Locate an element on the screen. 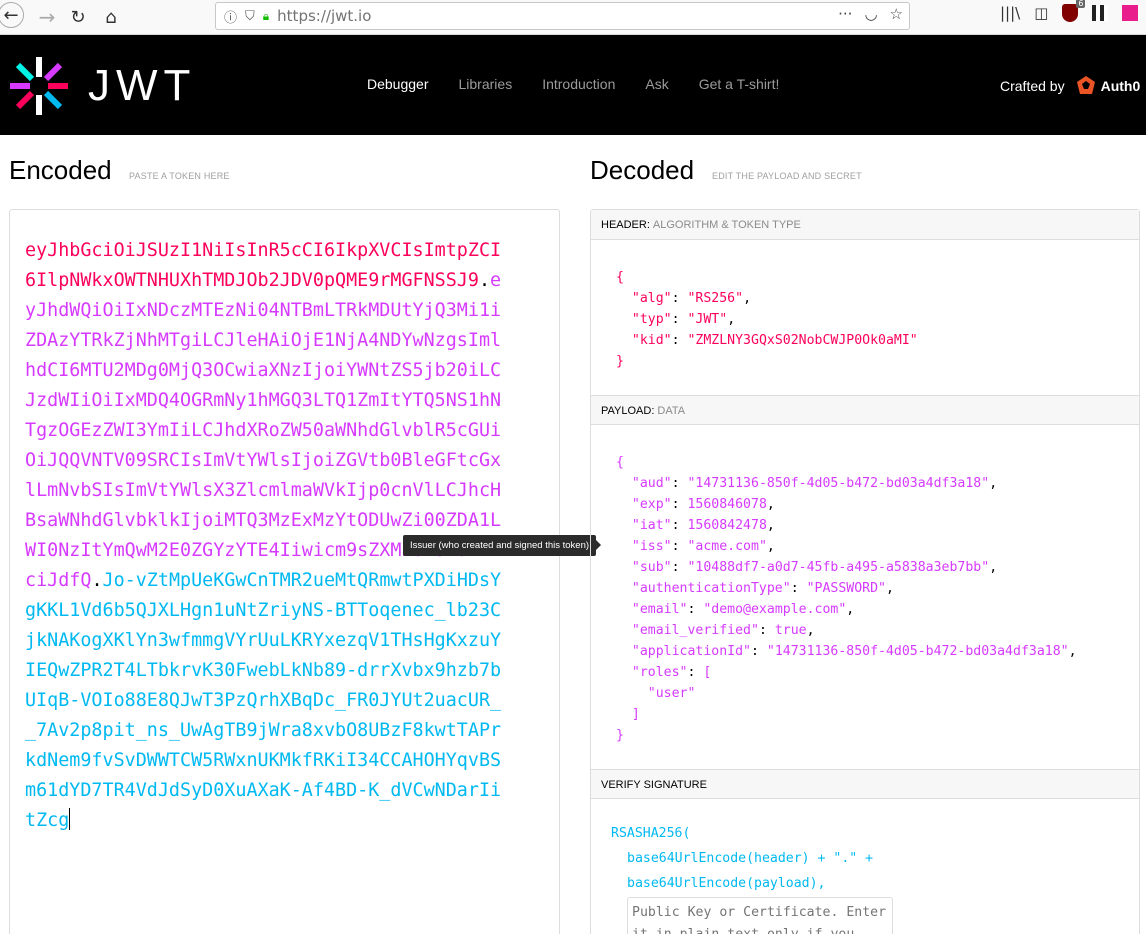 This screenshot has height=934, width=1146. json-value: "ZMZLNY3GQxS02NobCWJP0Ok0aMI" is located at coordinates (802, 340).